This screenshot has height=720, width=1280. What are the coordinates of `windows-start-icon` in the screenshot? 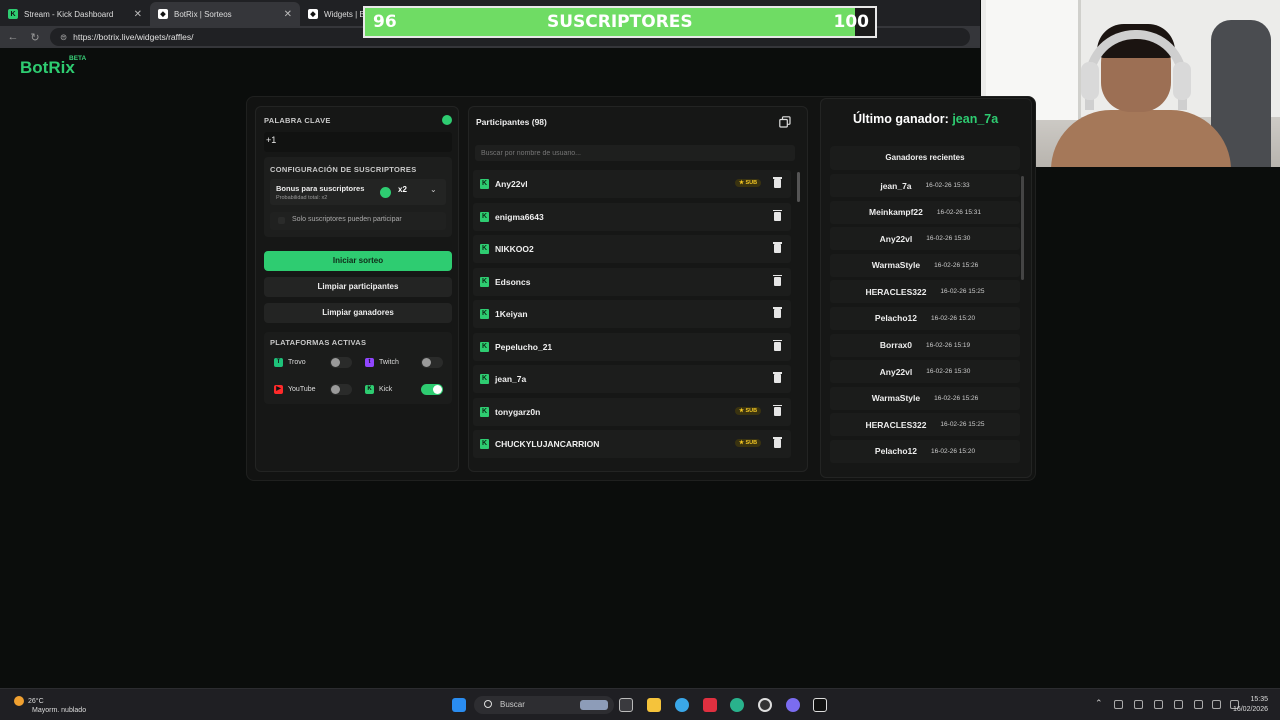 It's located at (459, 705).